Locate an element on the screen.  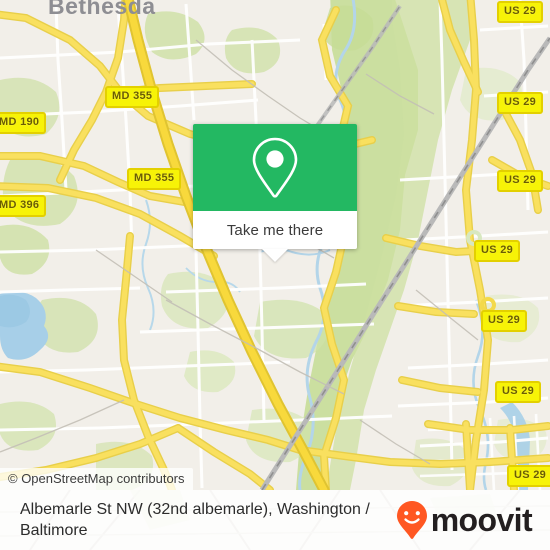
osm-attribution: © OpenStreetMap contributors is located at coordinates (96, 479).